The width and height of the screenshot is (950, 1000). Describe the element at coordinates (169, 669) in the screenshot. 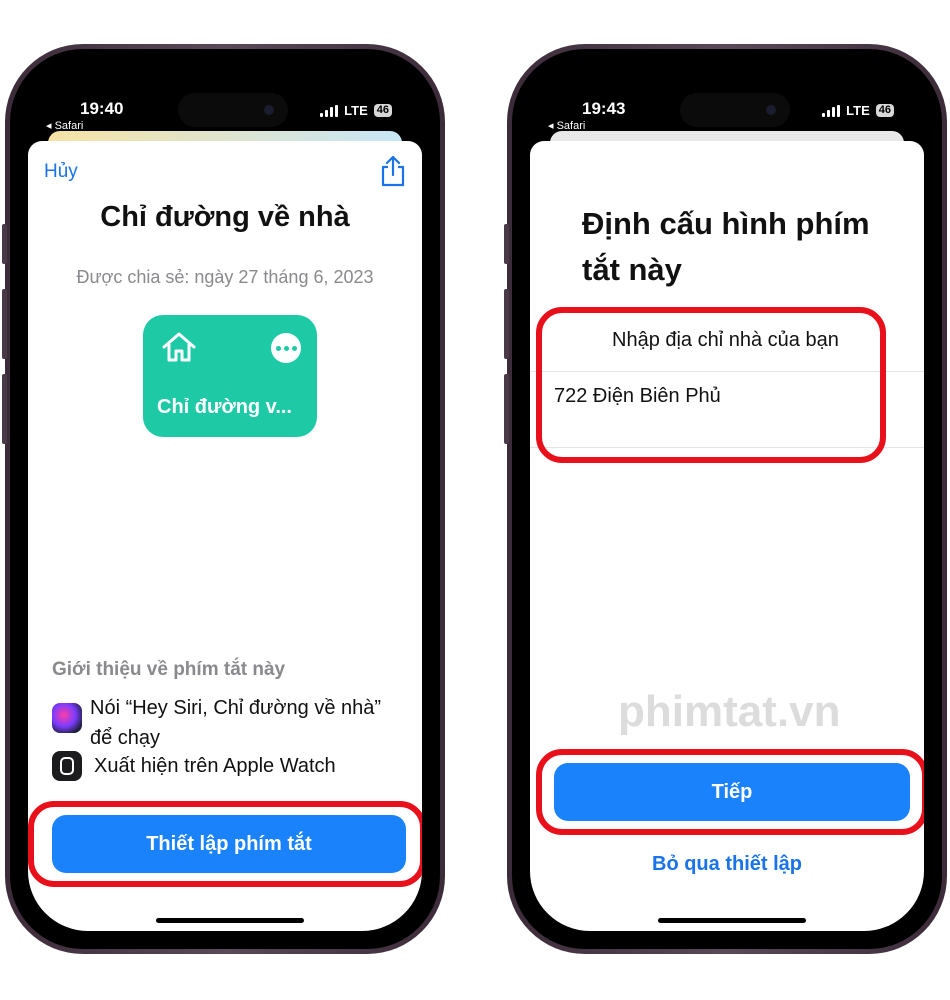

I see `about-heading: Giới thiệu về phím tắt này` at that location.